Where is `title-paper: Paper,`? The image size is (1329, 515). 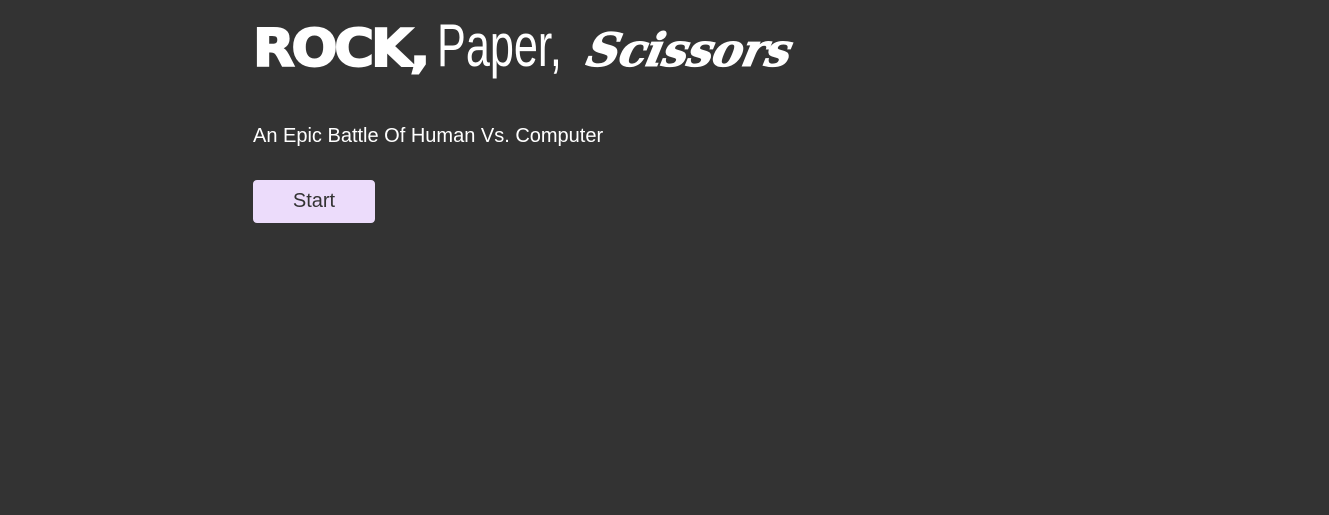 title-paper: Paper, is located at coordinates (500, 45).